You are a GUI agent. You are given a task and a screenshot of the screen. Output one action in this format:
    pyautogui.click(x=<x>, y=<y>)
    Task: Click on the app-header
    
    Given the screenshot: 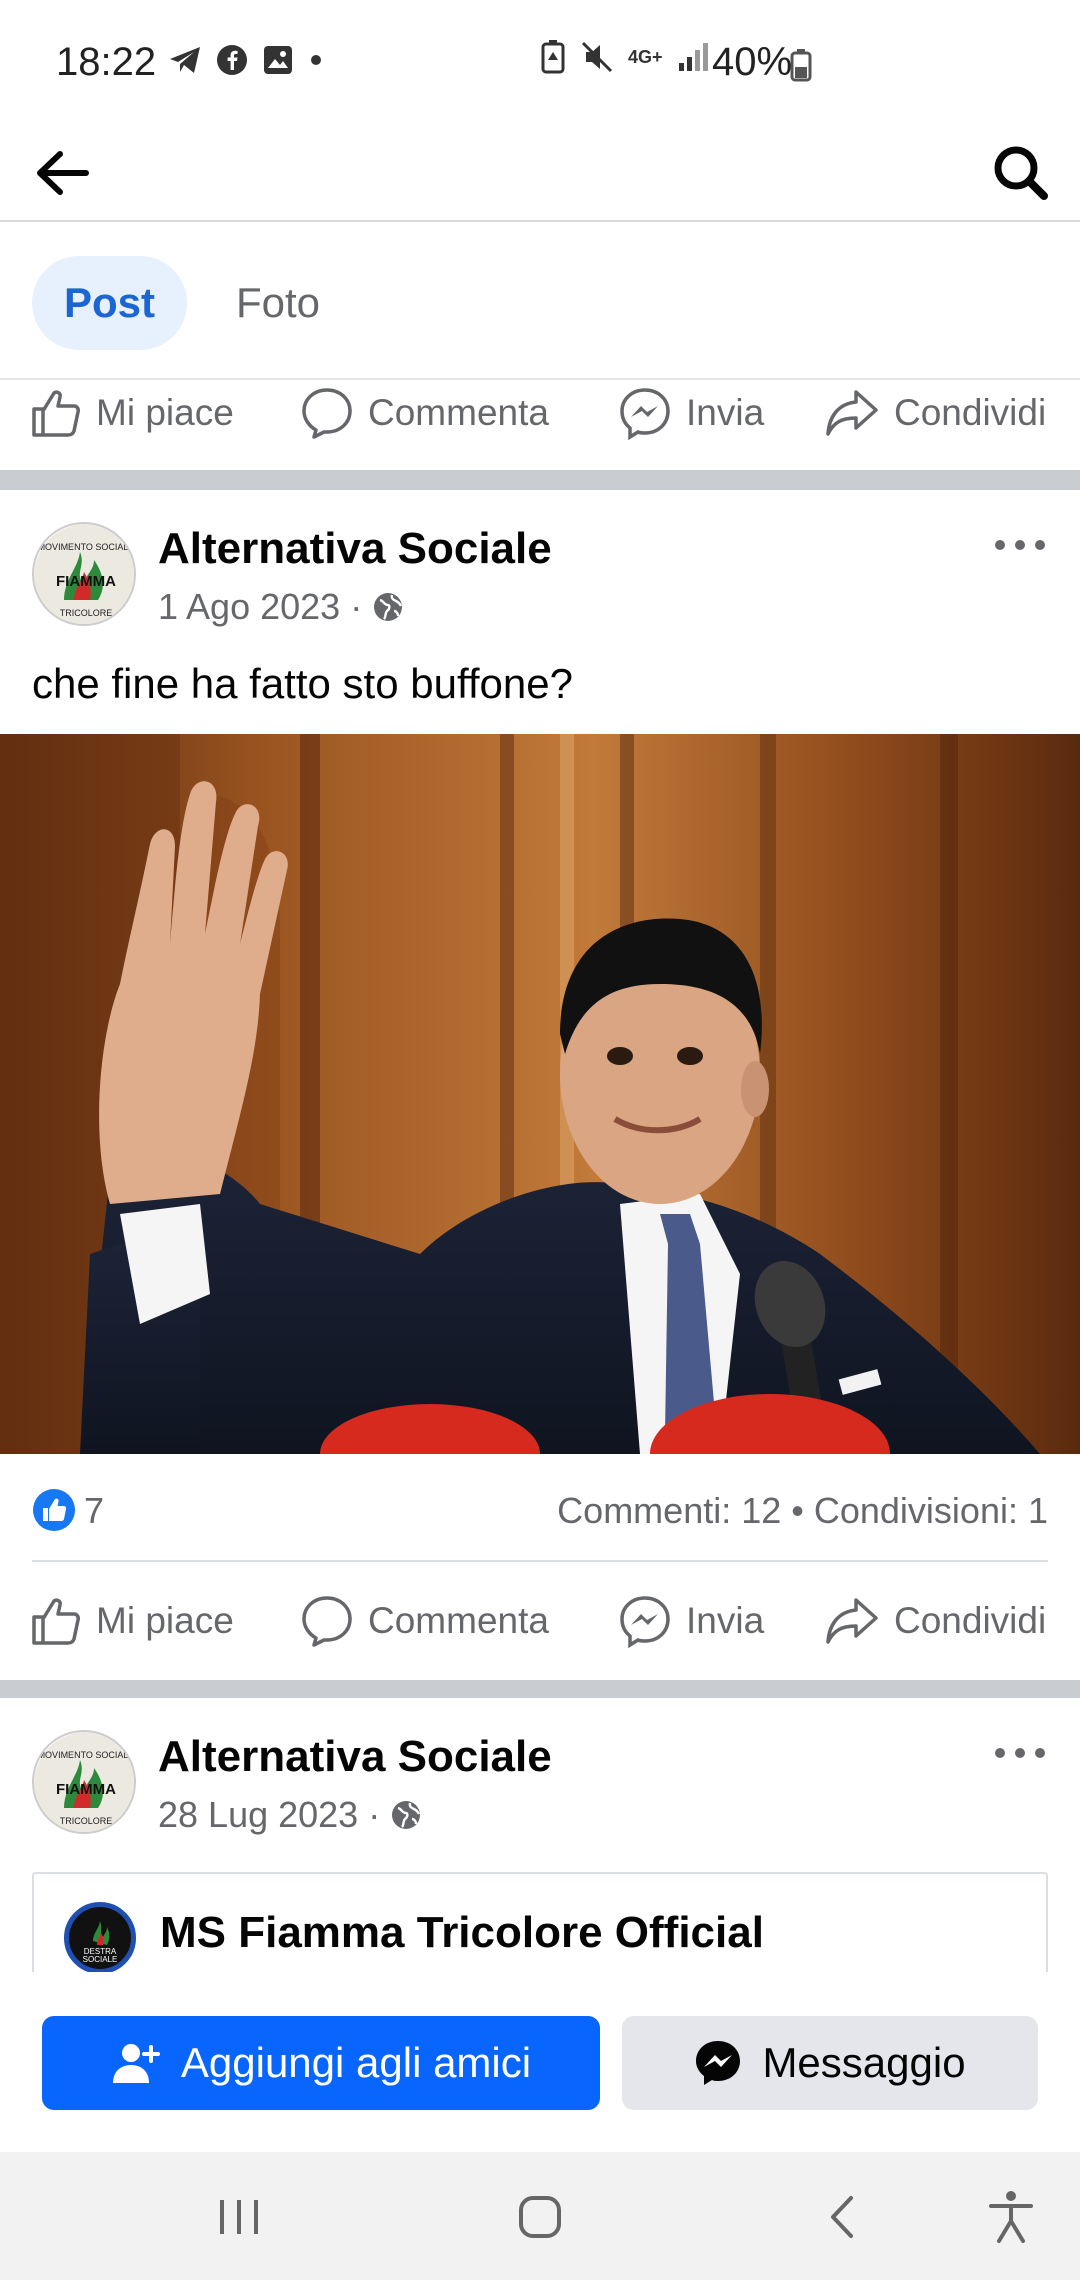 What is the action you would take?
    pyautogui.click(x=540, y=176)
    